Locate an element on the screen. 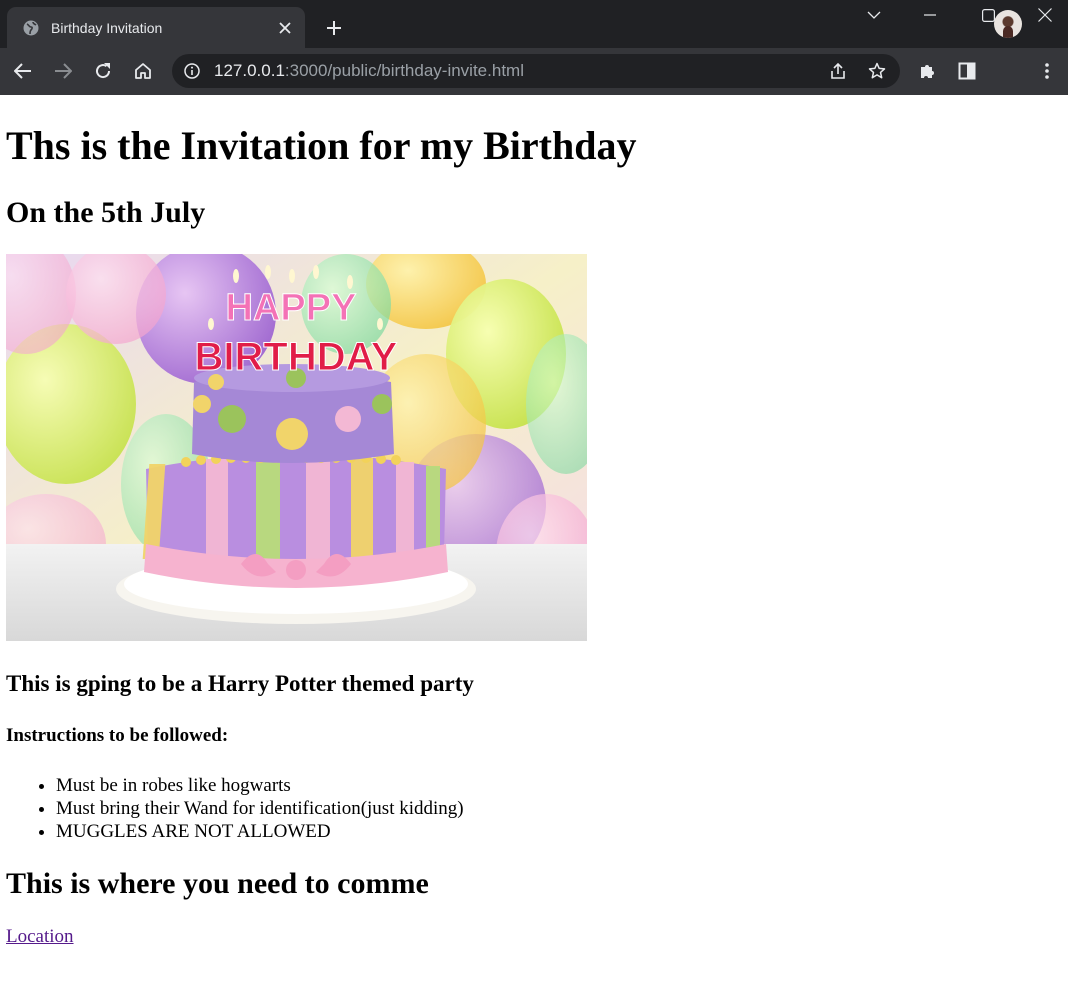  home-icon is located at coordinates (143, 71).